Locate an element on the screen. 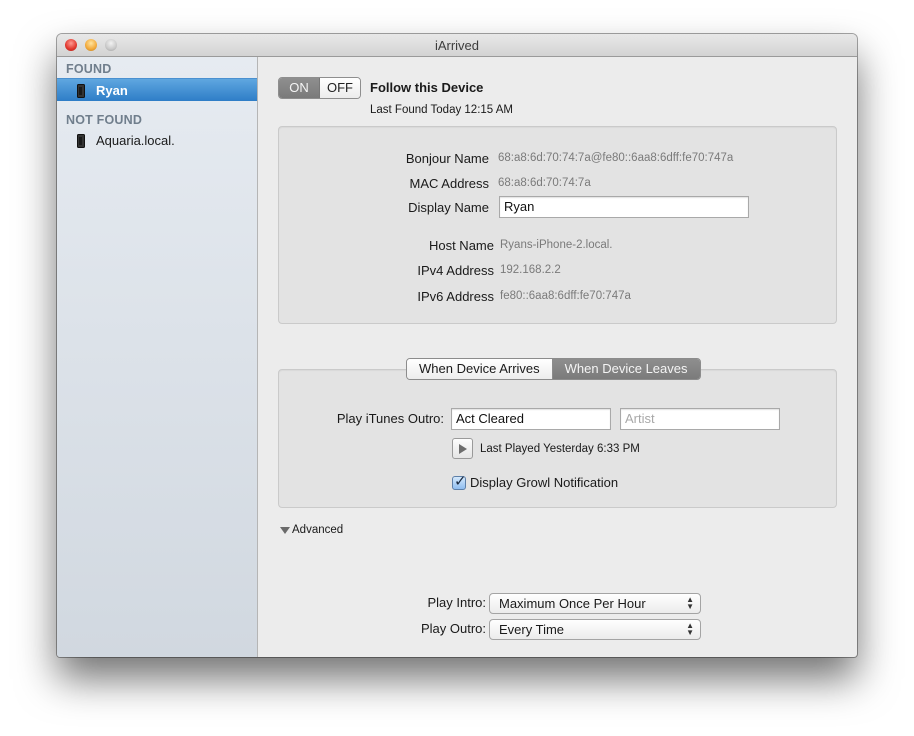 The width and height of the screenshot is (914, 736). last-played-text: Last Played Yesterday 6:33 PM is located at coordinates (560, 449).